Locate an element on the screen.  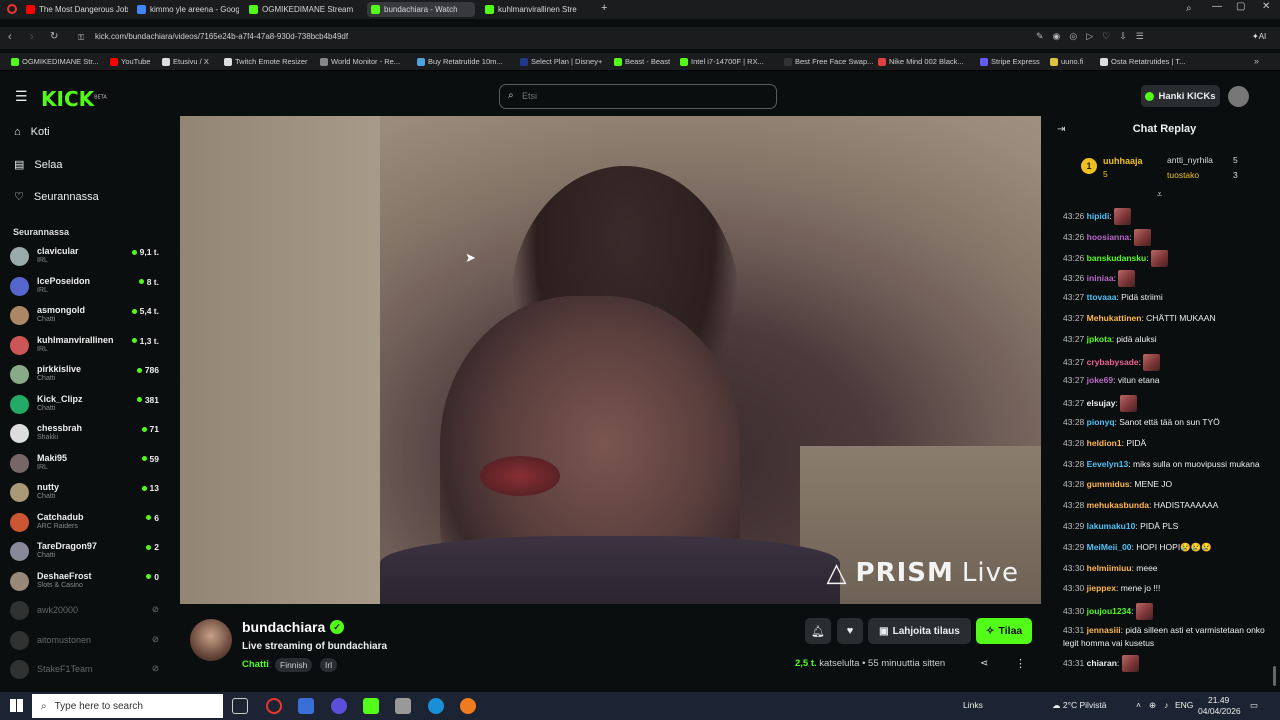
following-channel: DeshaeFrost Slots & Casino 0 is located at coordinates (86, 582).